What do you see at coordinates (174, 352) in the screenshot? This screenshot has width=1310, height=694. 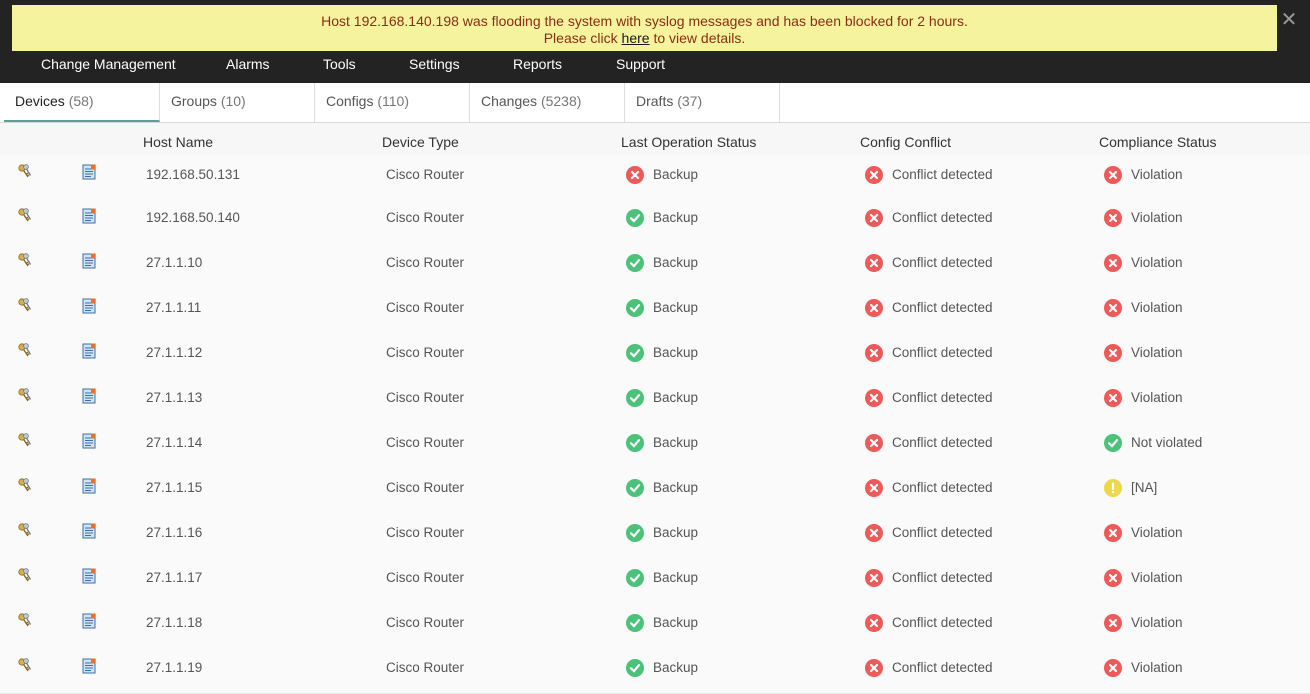 I see `host-name-cell: 27.1.1.12` at bounding box center [174, 352].